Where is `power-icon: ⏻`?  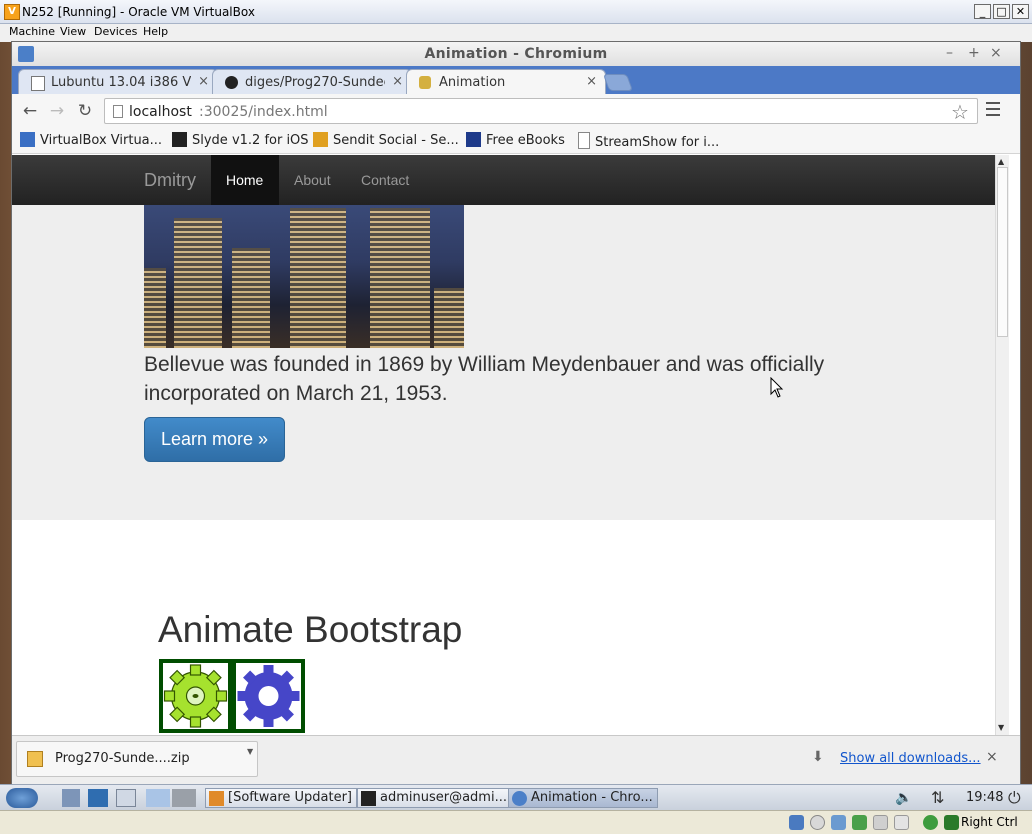 power-icon: ⏻ is located at coordinates (1014, 798).